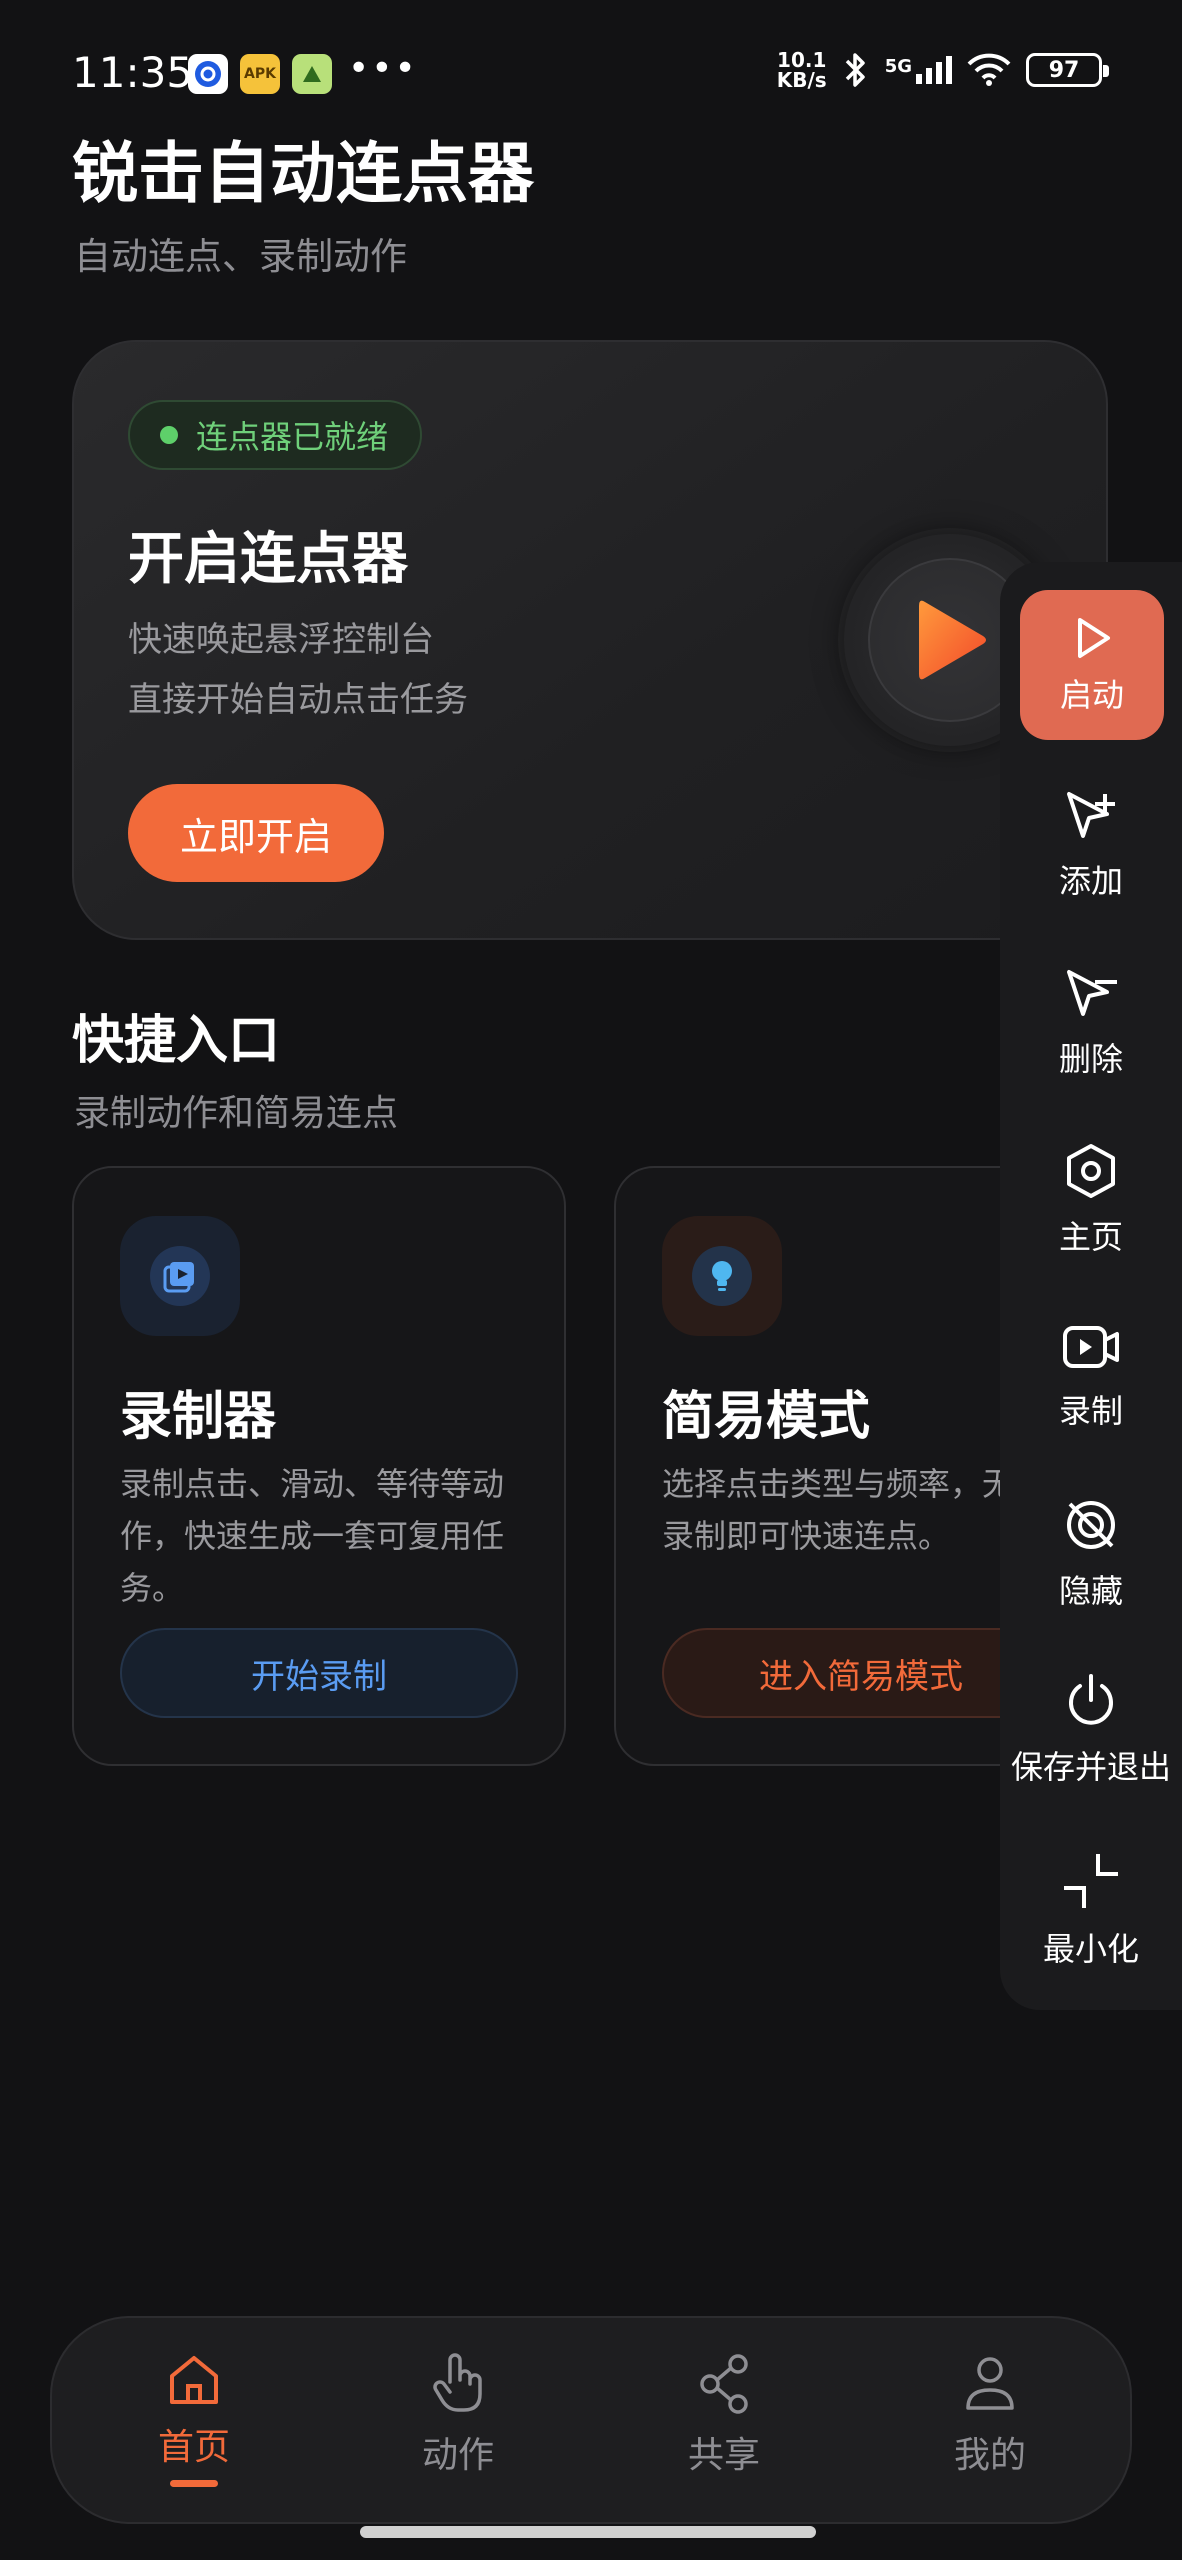  I want to click on nav-item-label: 首页, so click(193, 2447).